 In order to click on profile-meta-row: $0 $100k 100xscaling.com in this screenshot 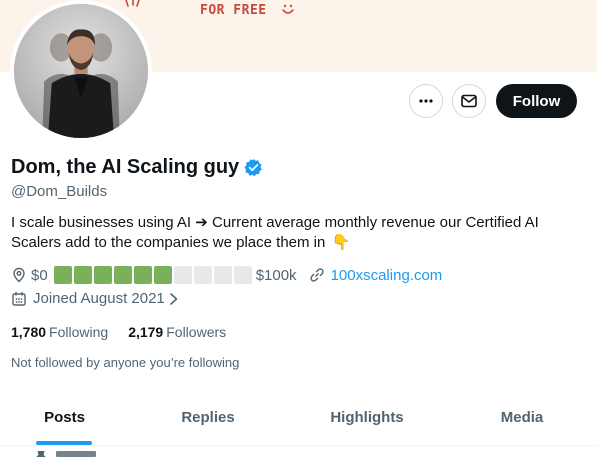, I will do `click(226, 275)`.